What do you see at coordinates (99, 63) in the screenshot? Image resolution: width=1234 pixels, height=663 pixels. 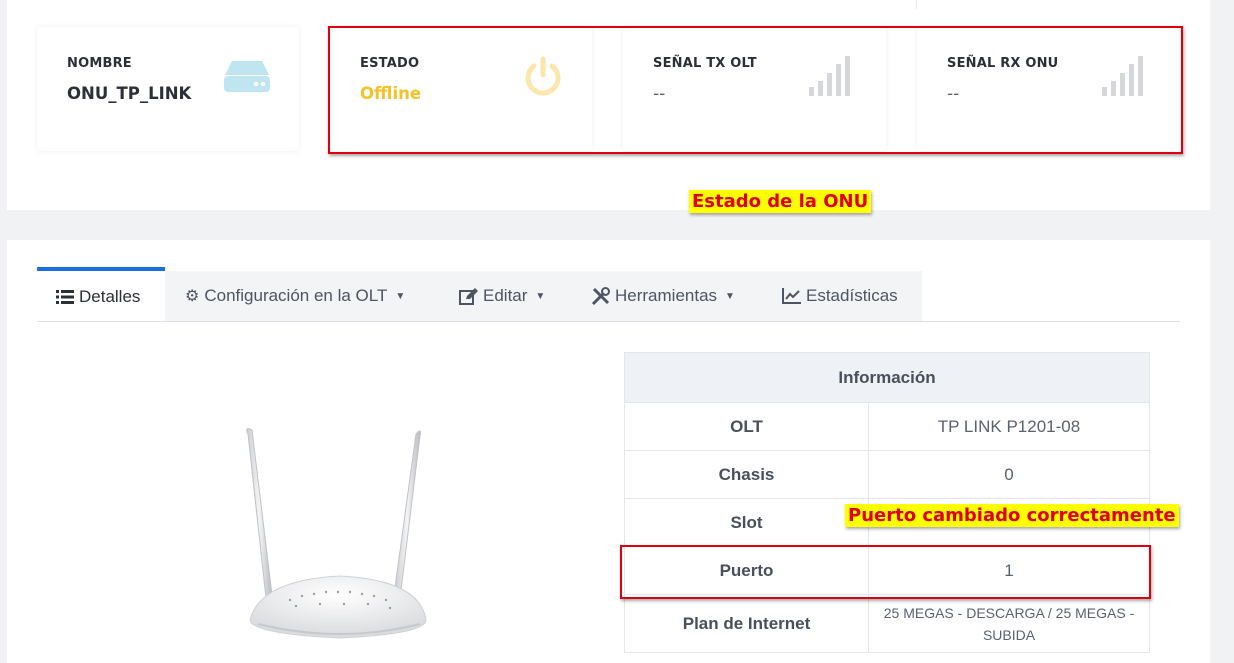 I see `nombre-label: NOMBRE` at bounding box center [99, 63].